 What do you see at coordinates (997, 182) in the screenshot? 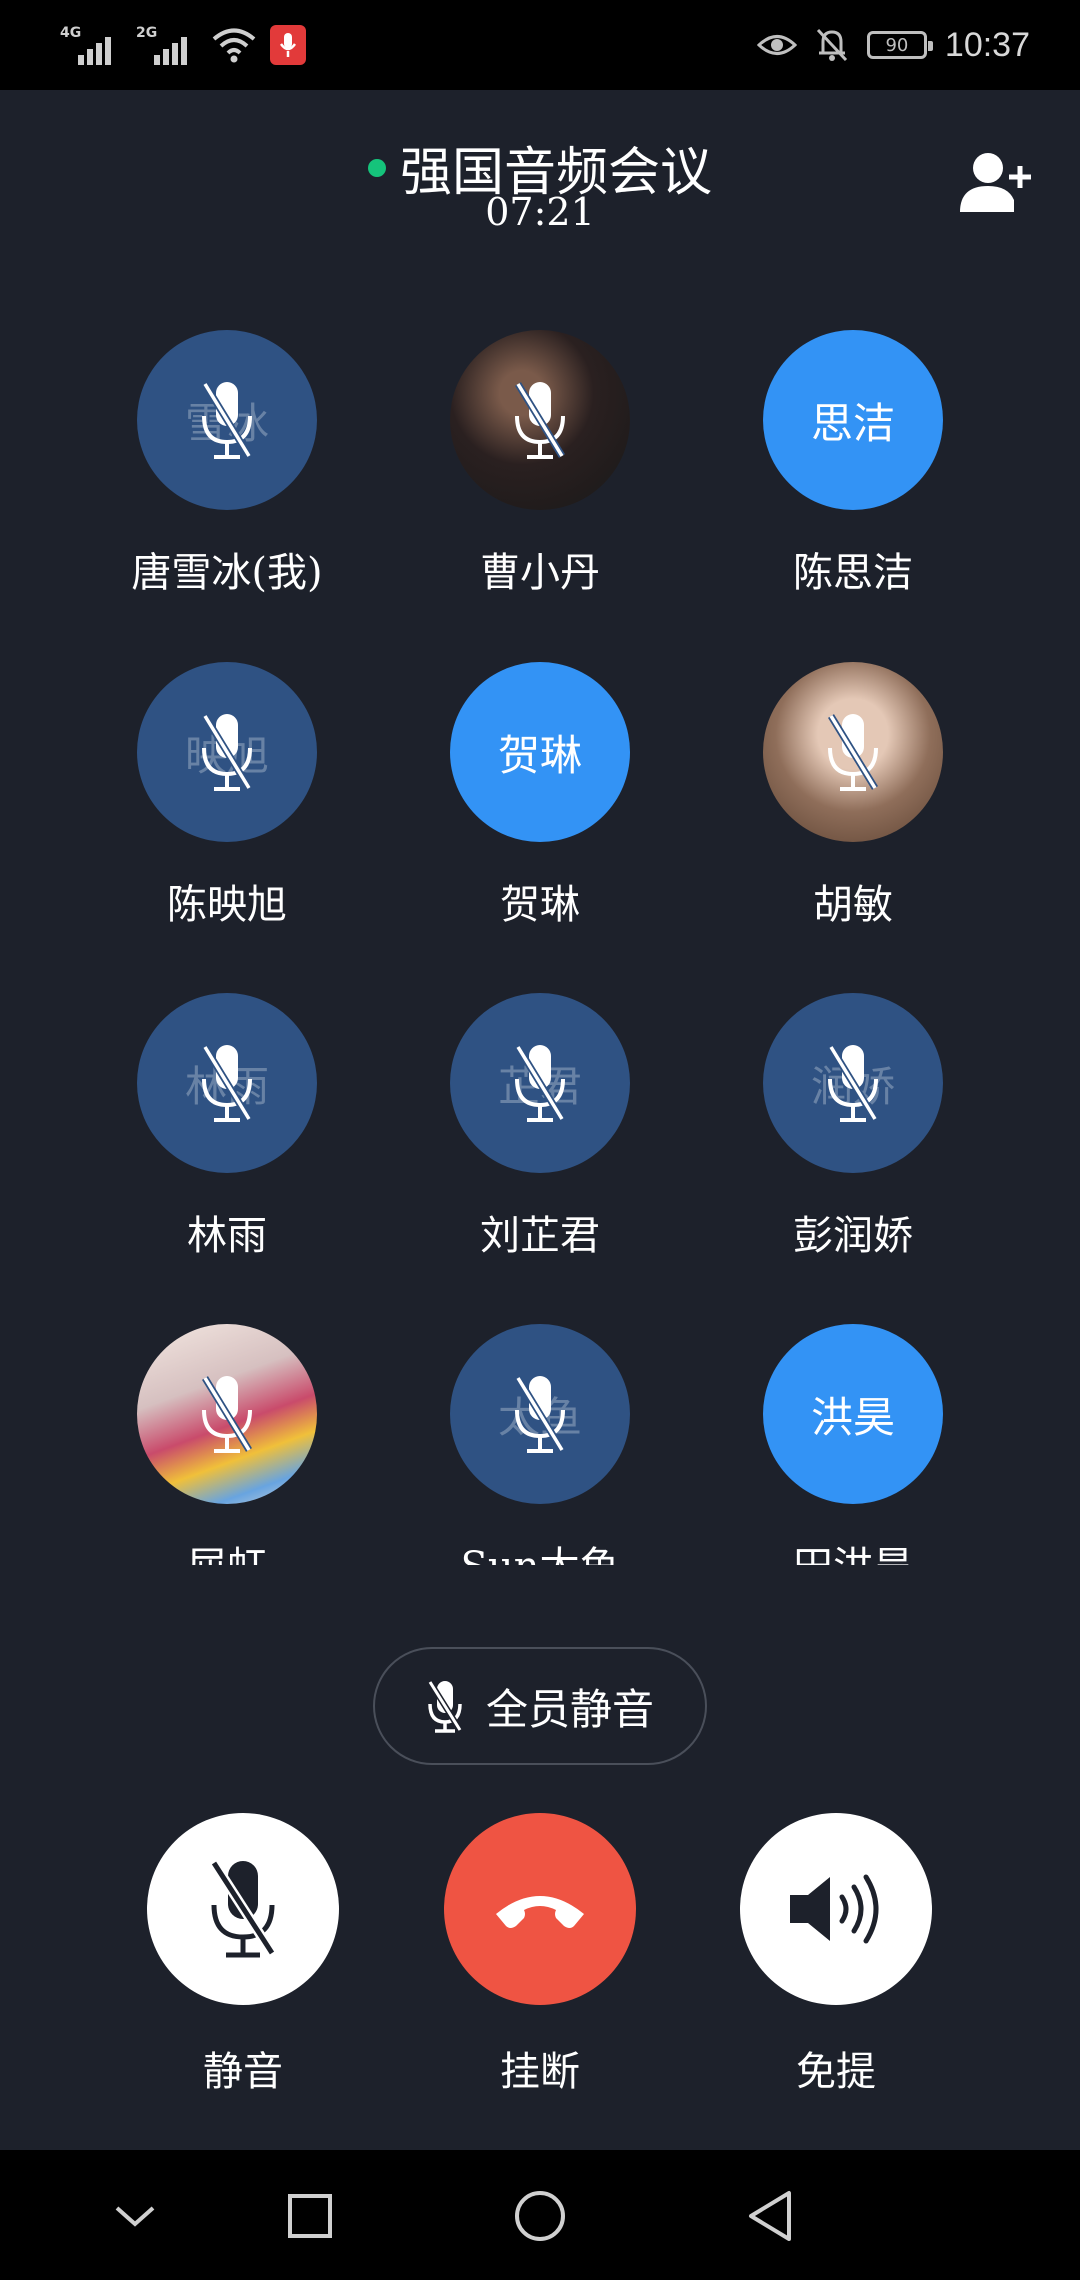
I see `add-person-icon` at bounding box center [997, 182].